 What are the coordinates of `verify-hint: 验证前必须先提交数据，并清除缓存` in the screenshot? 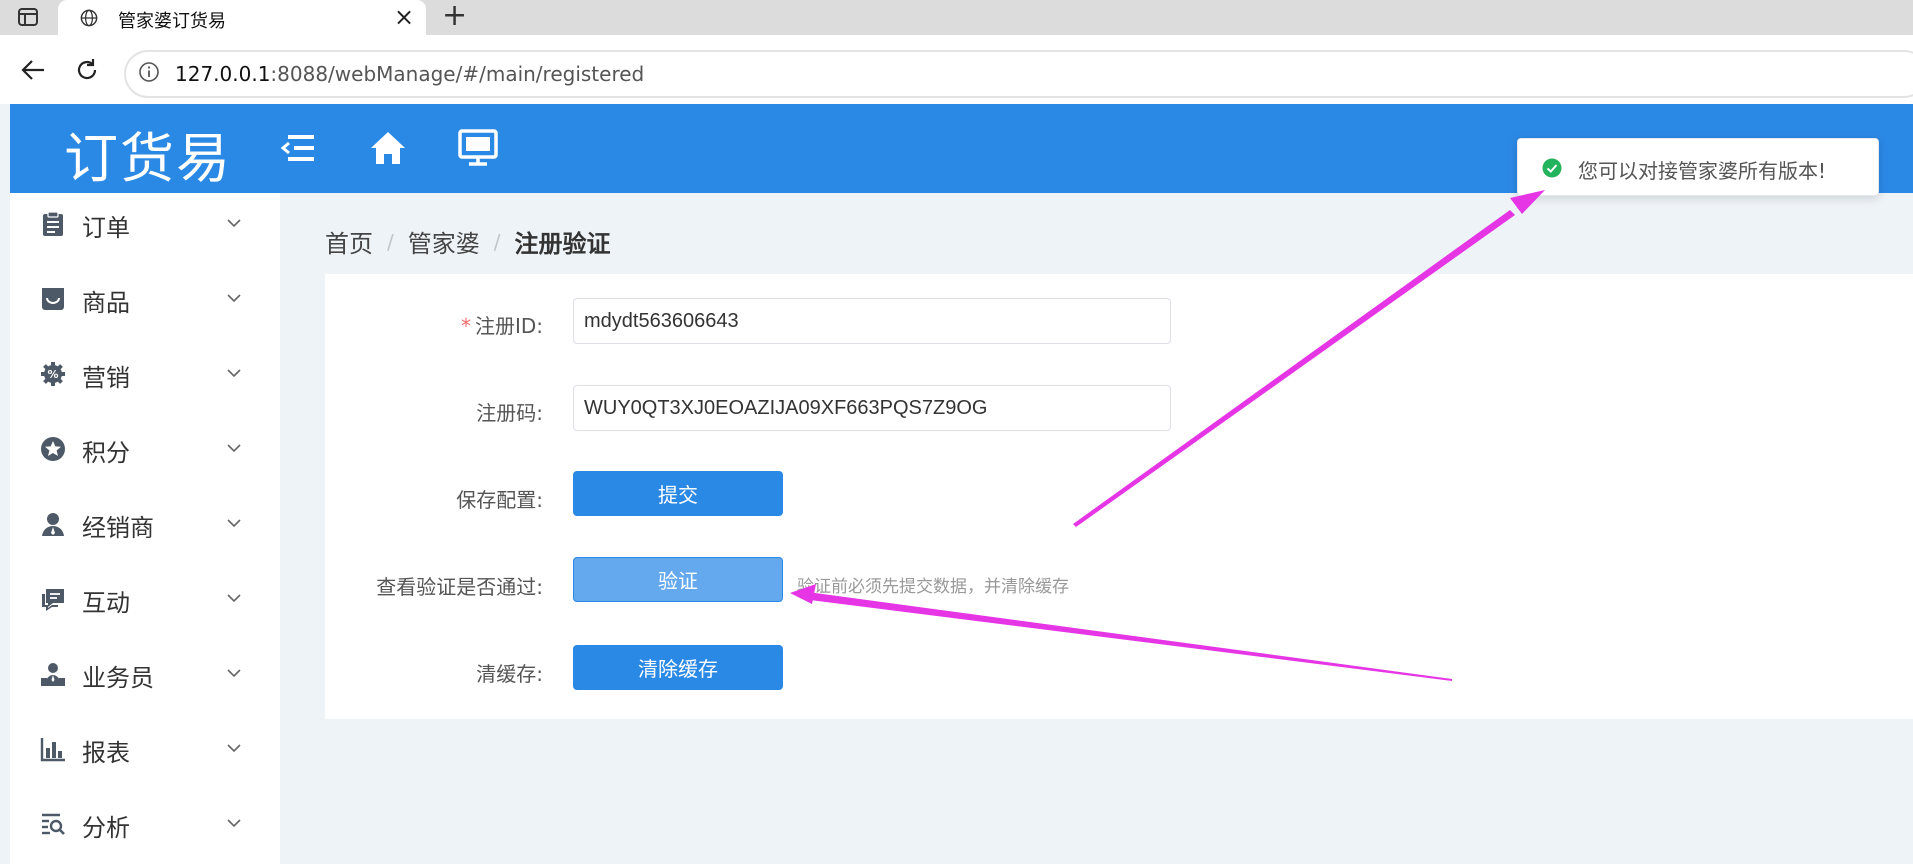 It's located at (933, 587).